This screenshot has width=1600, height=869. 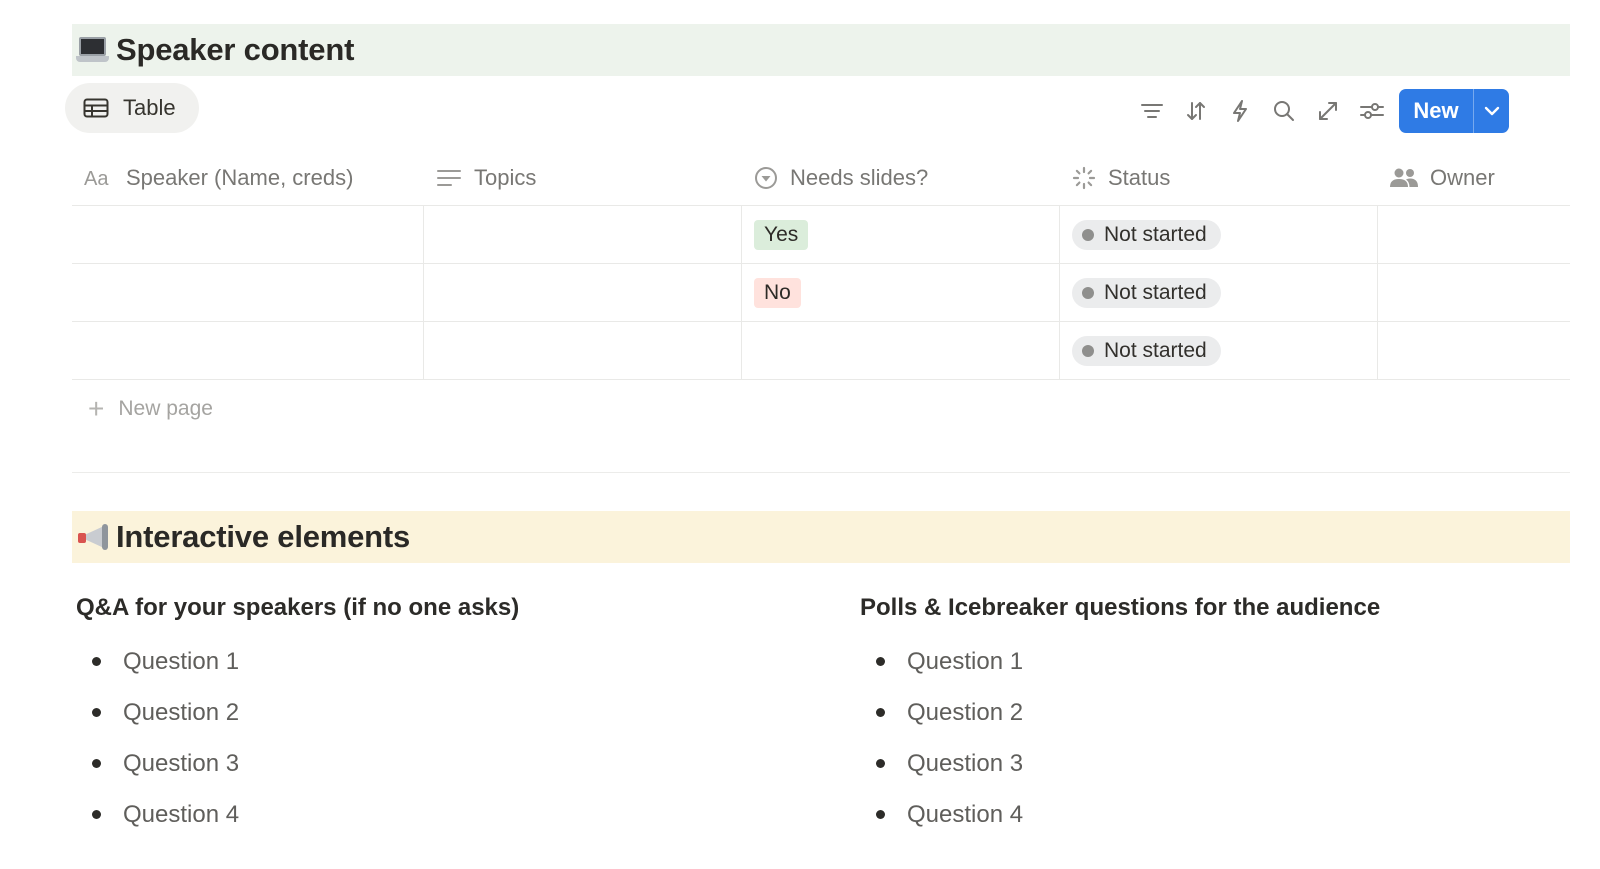 What do you see at coordinates (96, 408) in the screenshot?
I see `plus-icon: +` at bounding box center [96, 408].